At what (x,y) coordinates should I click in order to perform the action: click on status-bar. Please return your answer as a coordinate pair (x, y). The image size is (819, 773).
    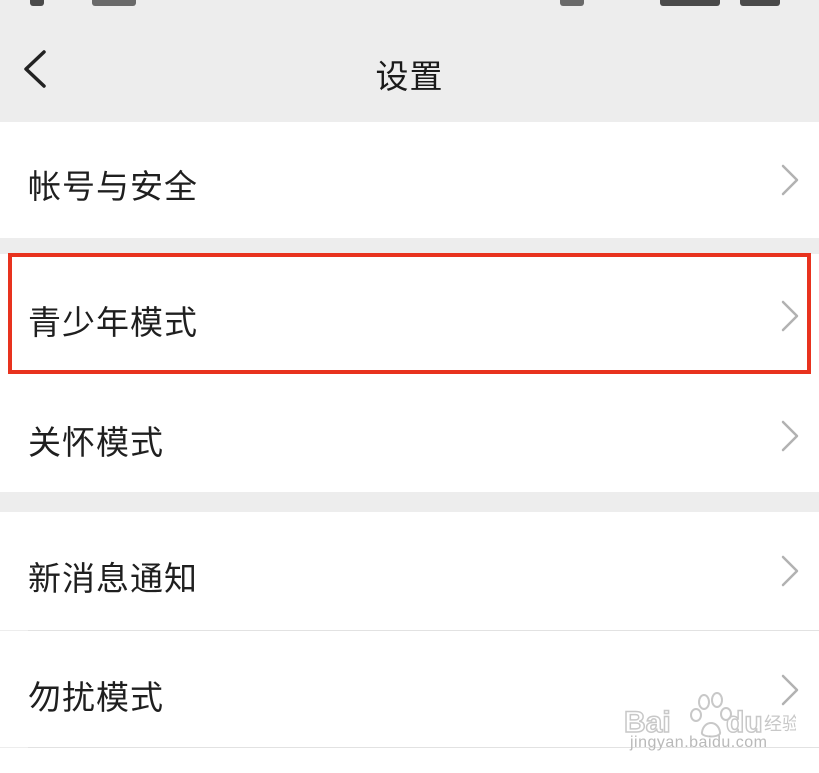
    Looking at the image, I should click on (409, 11).